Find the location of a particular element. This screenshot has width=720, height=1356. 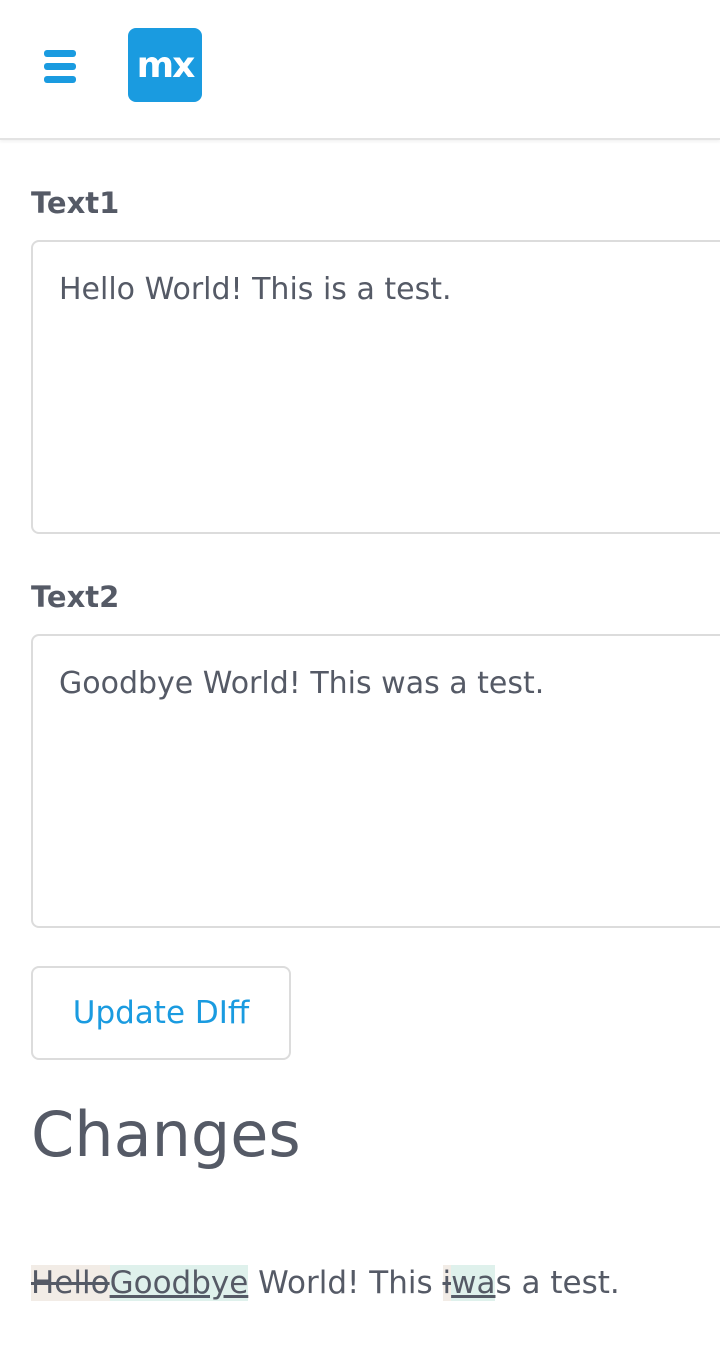

diff-inserted-segment: Goodbye is located at coordinates (179, 1283).